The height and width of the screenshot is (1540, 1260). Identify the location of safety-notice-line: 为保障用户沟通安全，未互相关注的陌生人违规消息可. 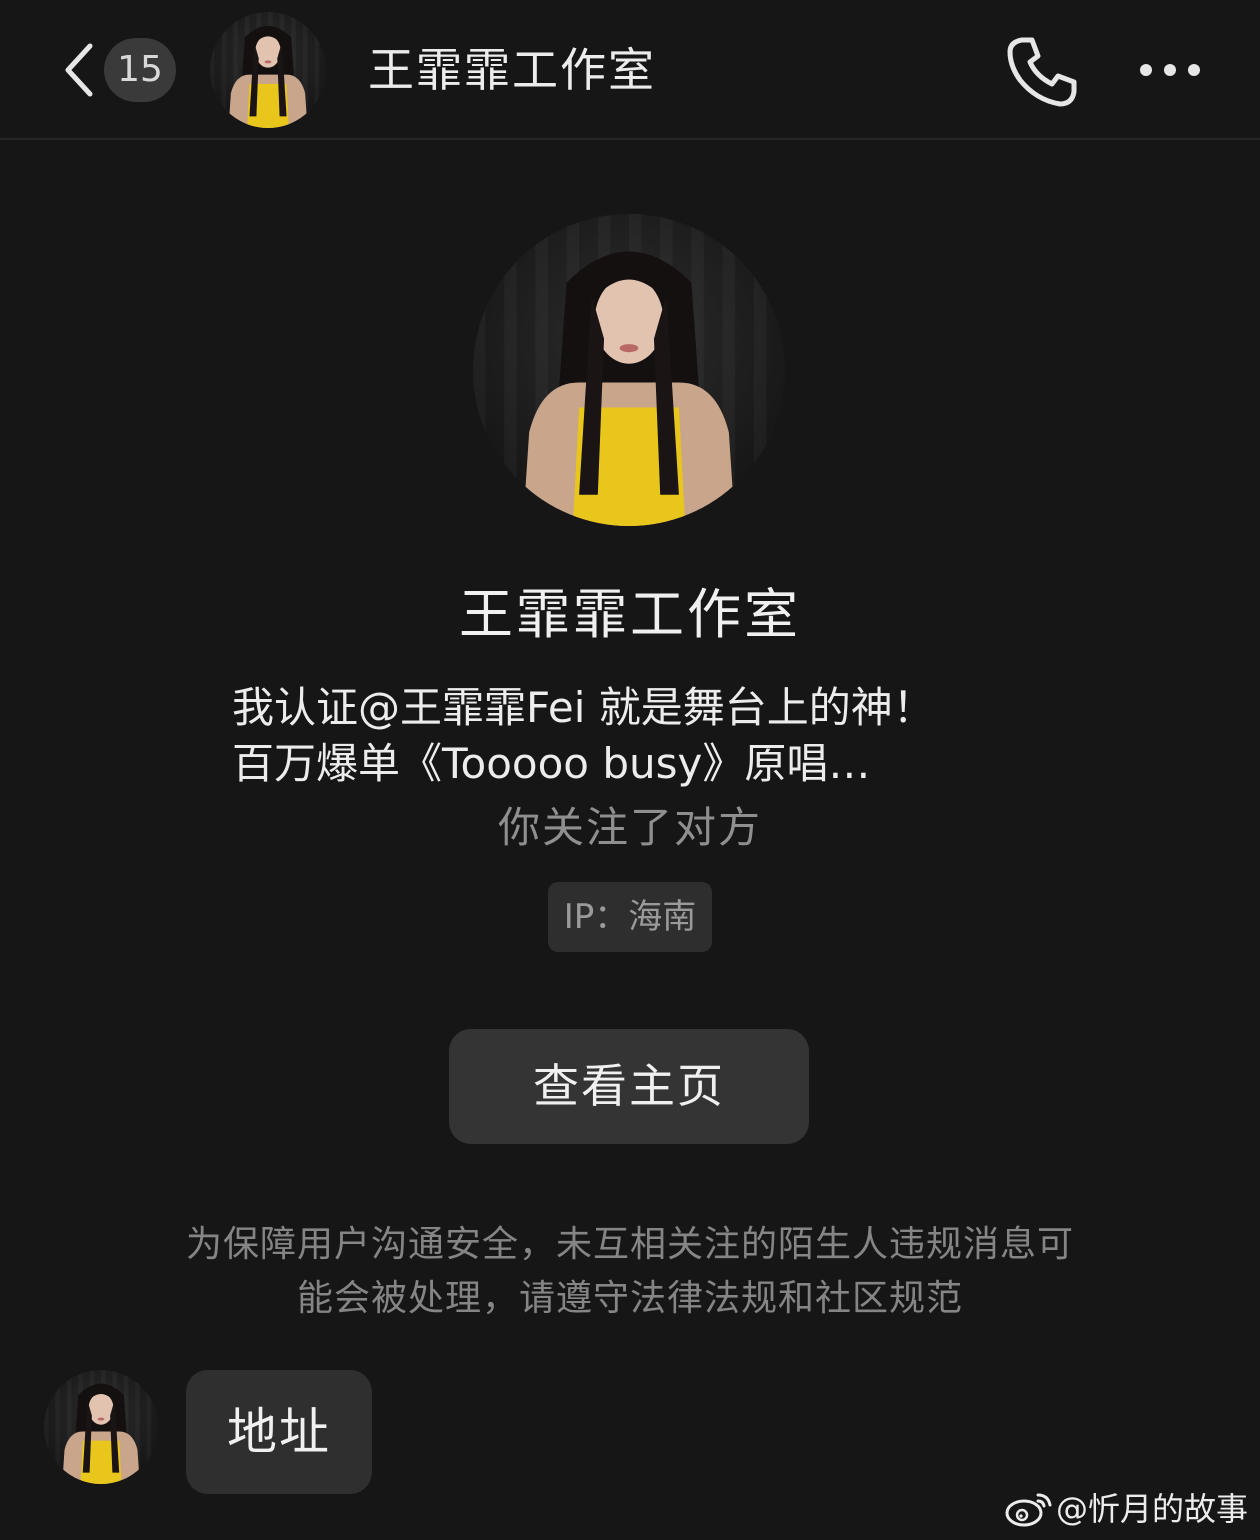
(629, 1244).